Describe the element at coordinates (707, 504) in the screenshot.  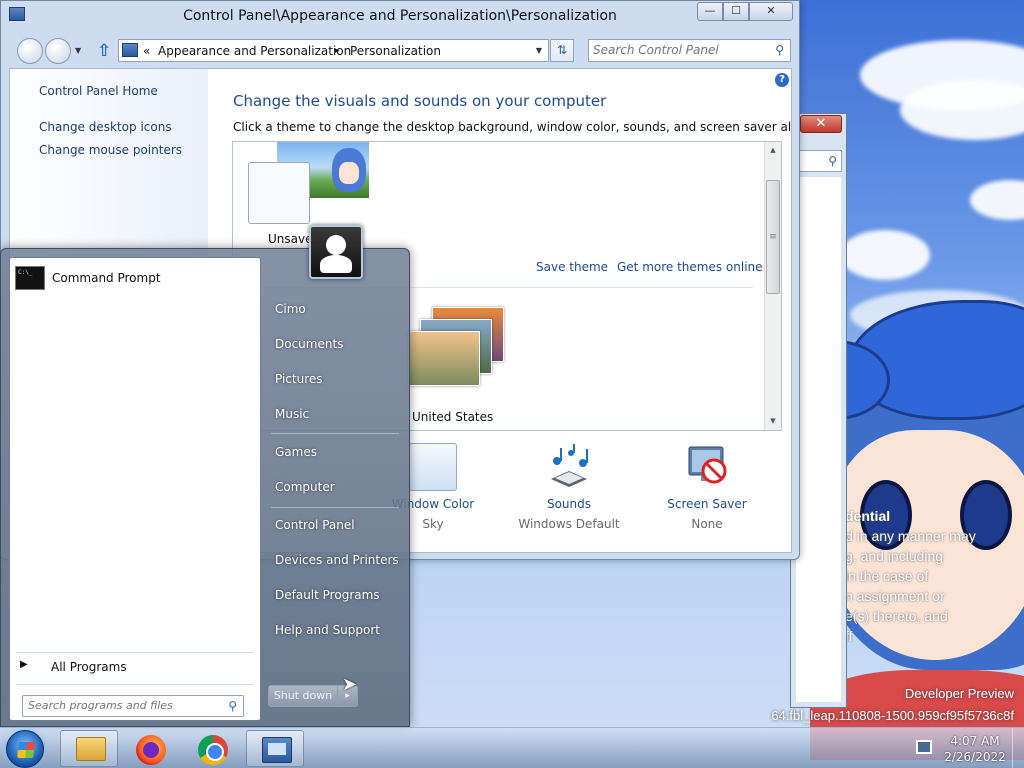
I see `screen-saver-label: Screen Saver` at that location.